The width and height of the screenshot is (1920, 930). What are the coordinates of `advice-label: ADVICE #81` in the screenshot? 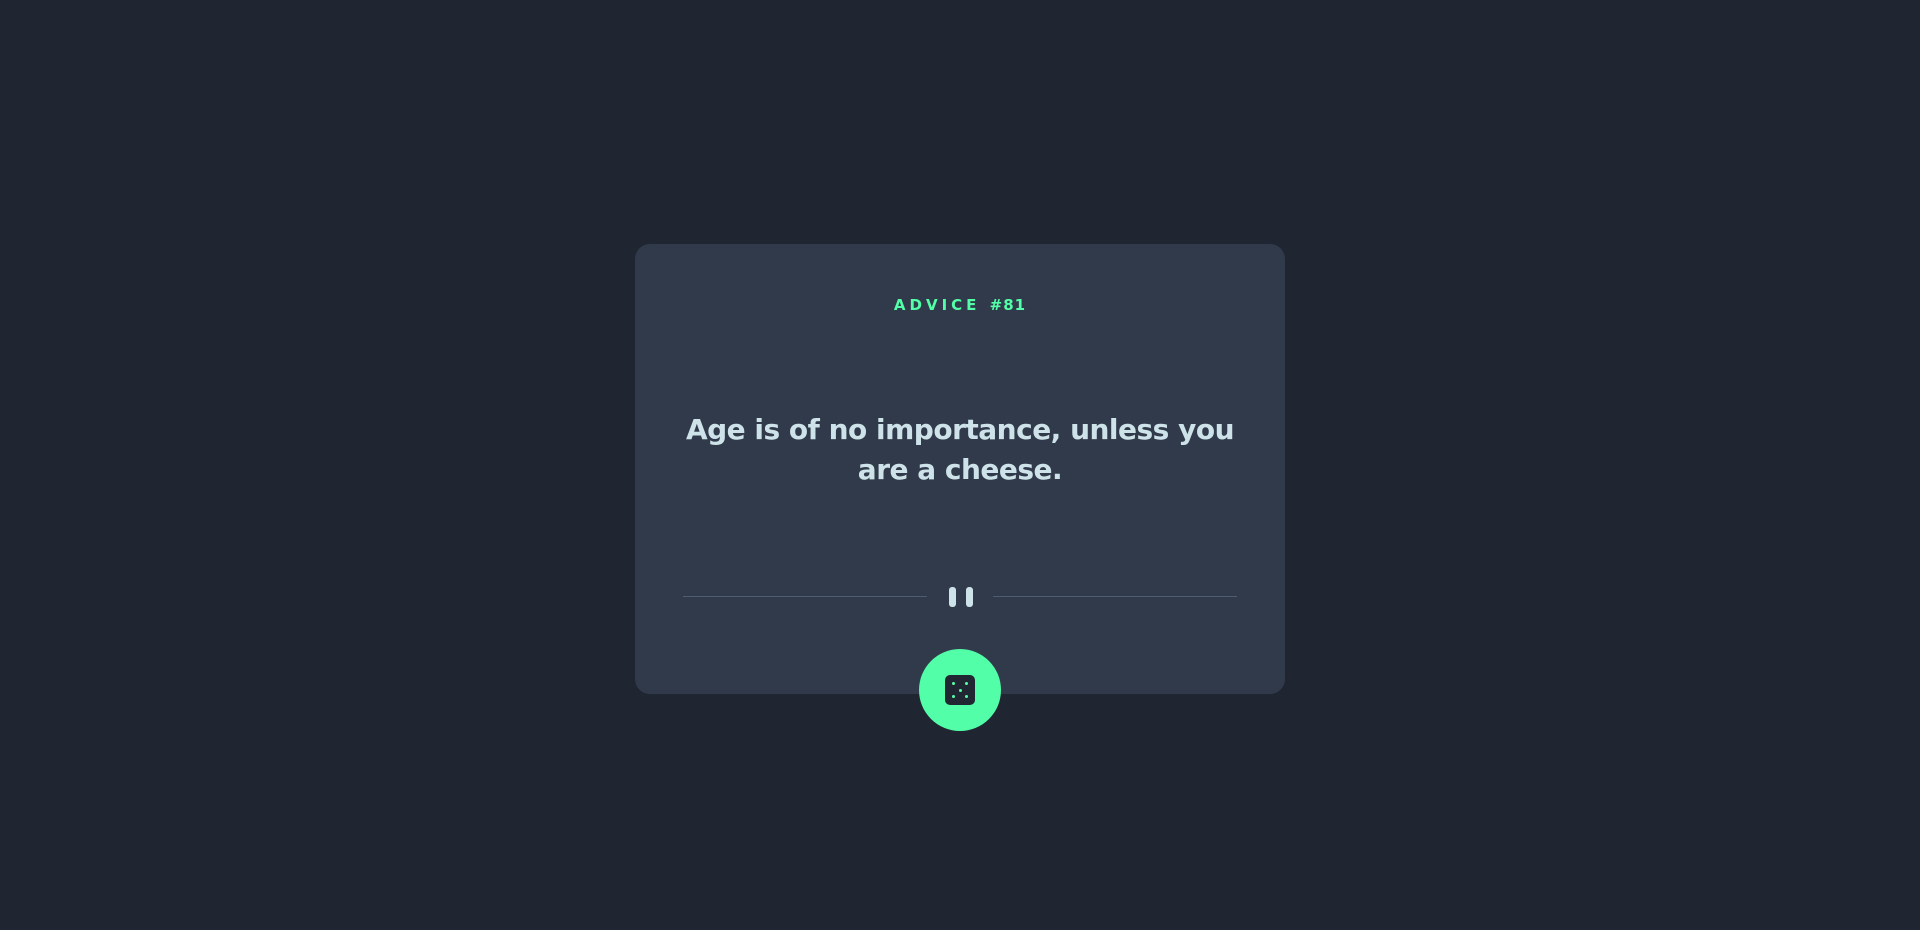 It's located at (960, 305).